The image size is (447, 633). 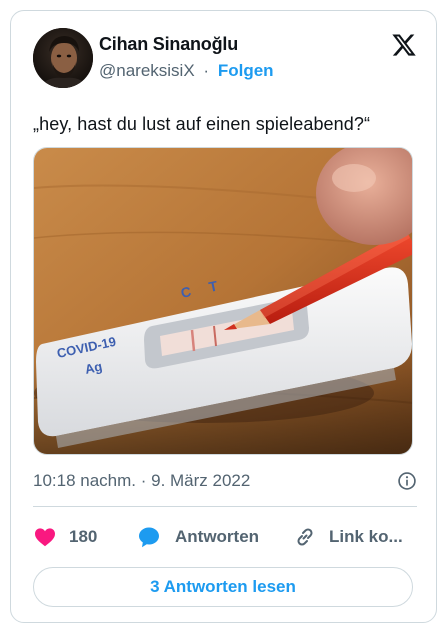 I want to click on like-count: 180, so click(x=83, y=536).